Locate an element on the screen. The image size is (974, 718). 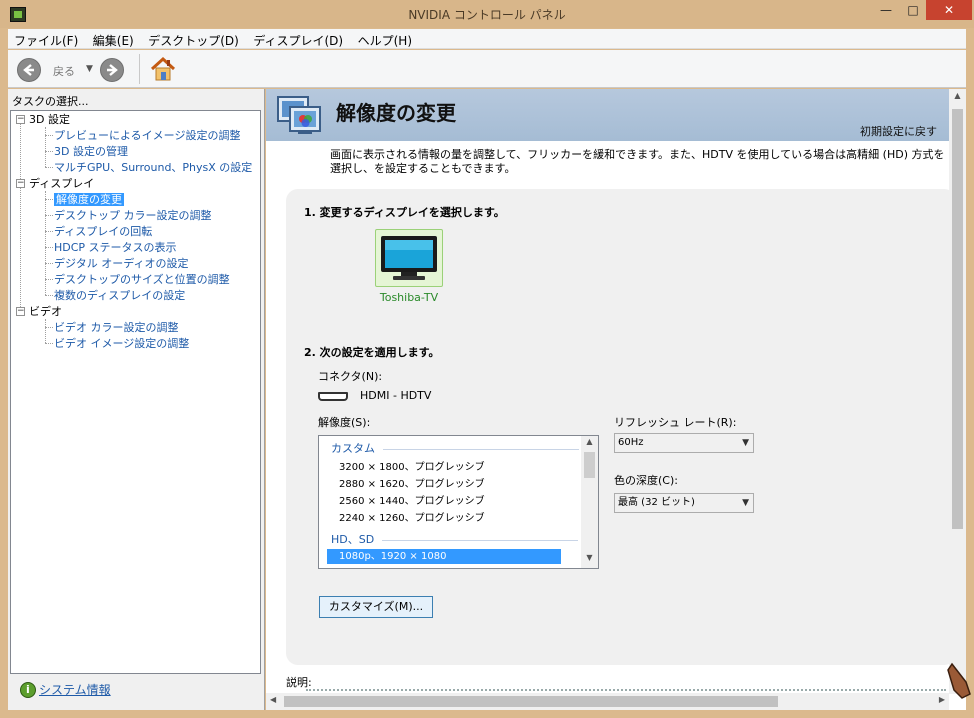
tree-item-label: ビデオ カラー設定の調整 is located at coordinates (116, 327).